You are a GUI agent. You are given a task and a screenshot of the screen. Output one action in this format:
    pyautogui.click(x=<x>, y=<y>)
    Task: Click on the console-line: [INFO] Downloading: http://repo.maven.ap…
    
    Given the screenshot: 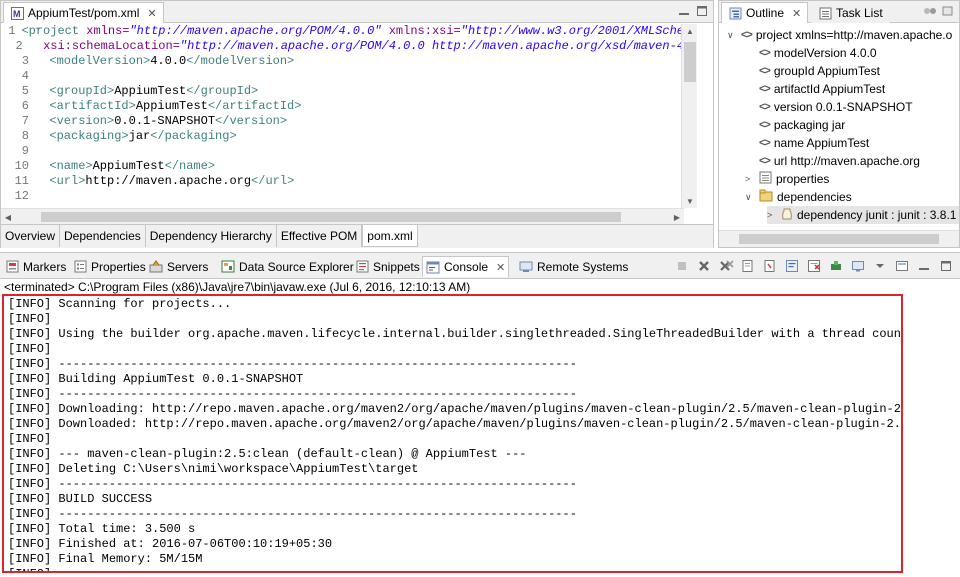 What is the action you would take?
    pyautogui.click(x=455, y=409)
    